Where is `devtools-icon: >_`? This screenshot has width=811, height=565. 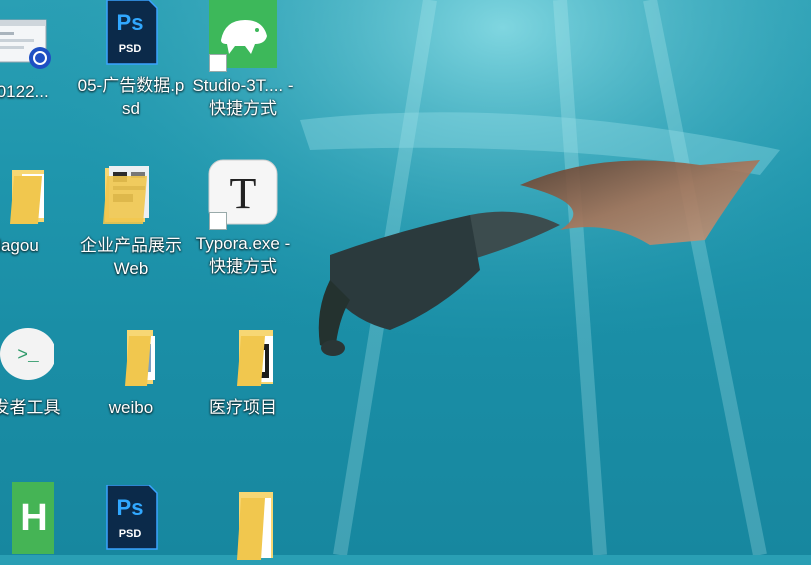 devtools-icon: >_ is located at coordinates (28, 358).